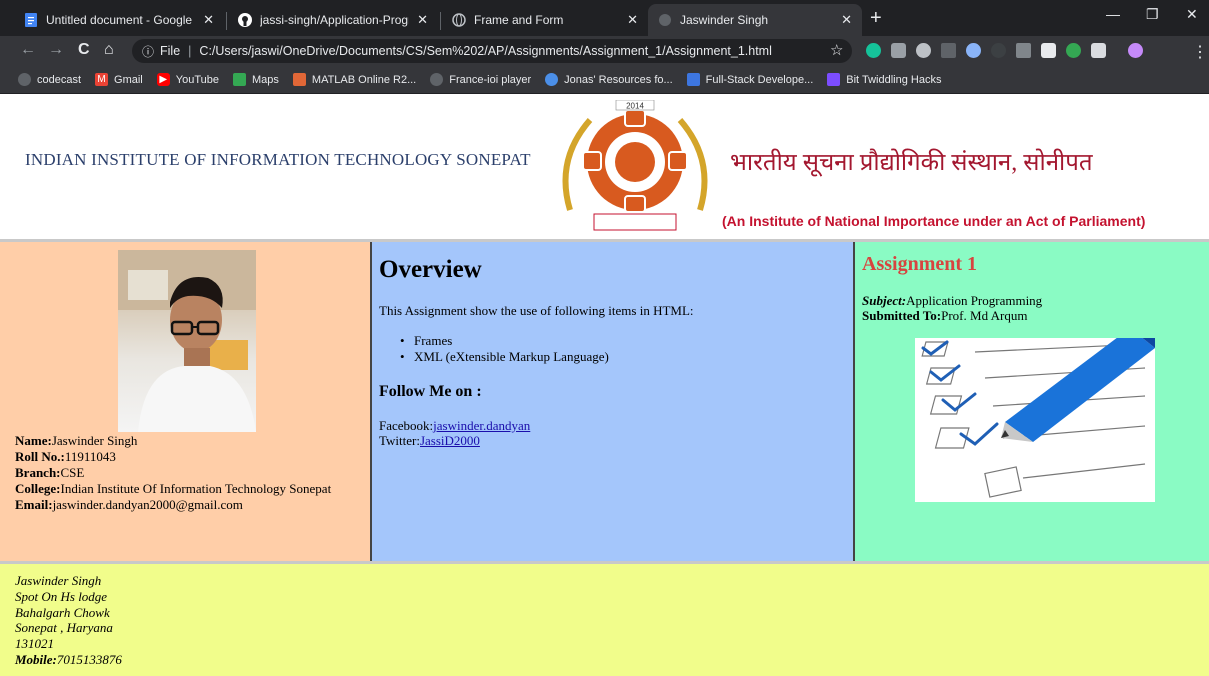 This screenshot has height=676, width=1209. I want to click on overview-title: Overview, so click(430, 269).